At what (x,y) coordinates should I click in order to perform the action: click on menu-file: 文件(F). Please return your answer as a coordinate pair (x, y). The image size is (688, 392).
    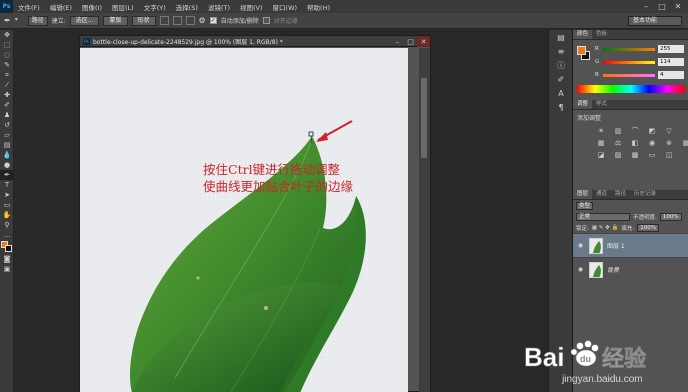
    Looking at the image, I should click on (29, 7).